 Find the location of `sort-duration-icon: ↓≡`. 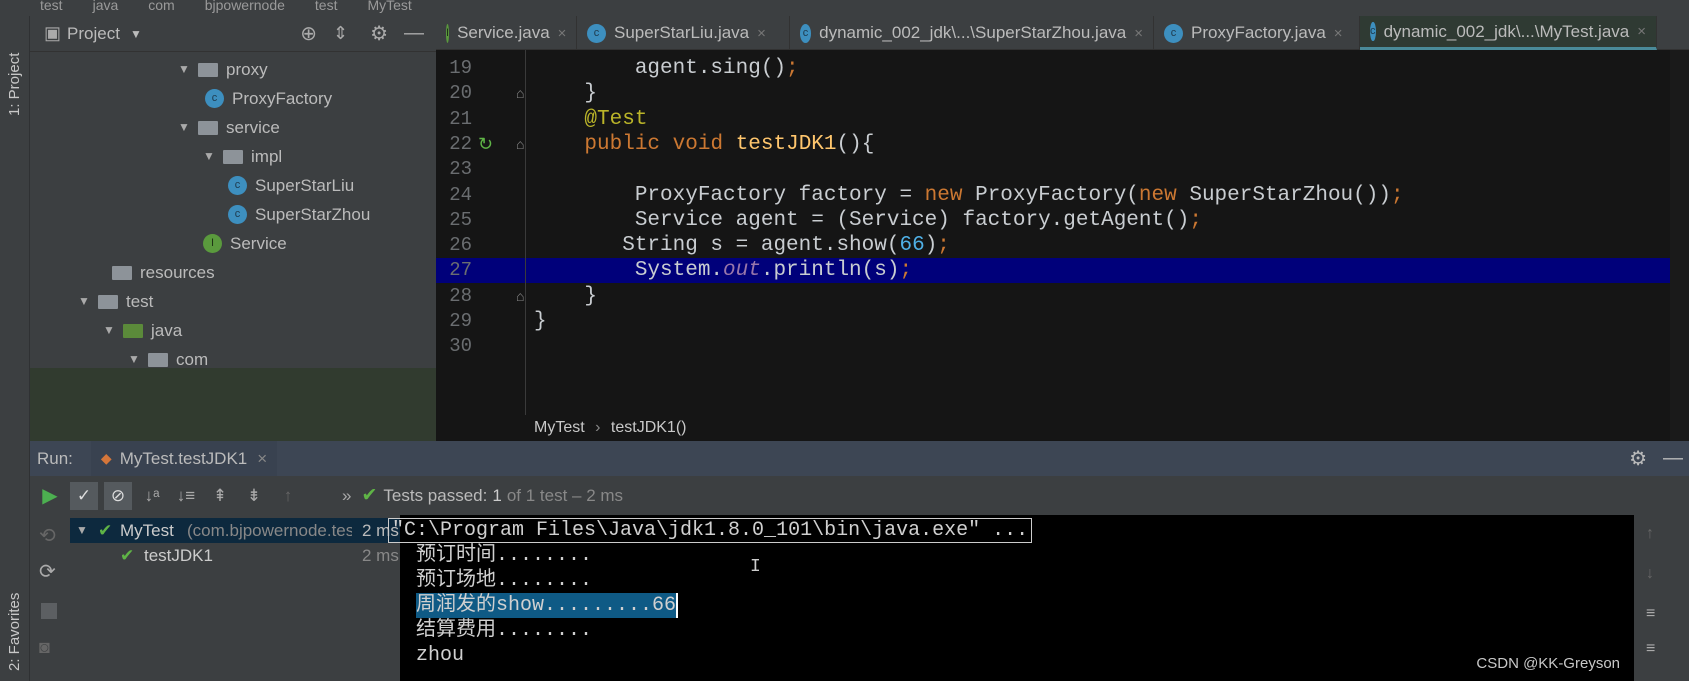

sort-duration-icon: ↓≡ is located at coordinates (186, 496).